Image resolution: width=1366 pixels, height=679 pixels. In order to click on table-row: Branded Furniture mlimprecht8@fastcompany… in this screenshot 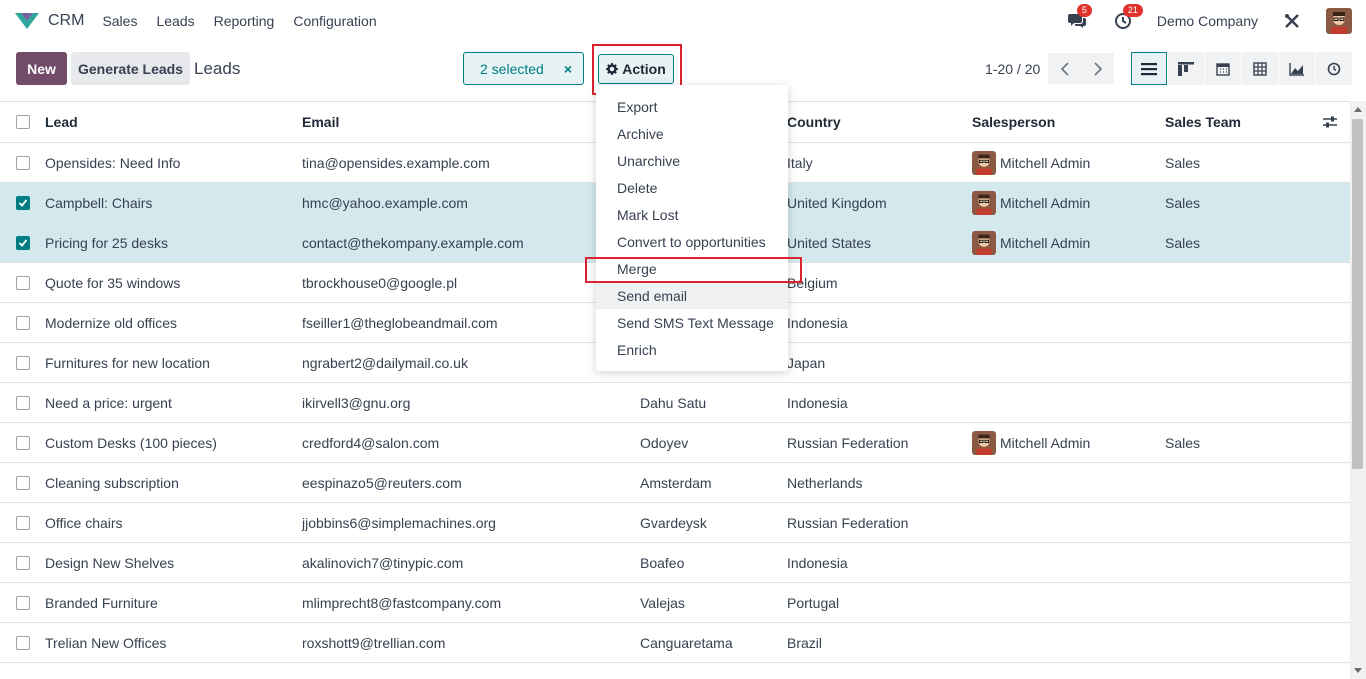, I will do `click(675, 603)`.